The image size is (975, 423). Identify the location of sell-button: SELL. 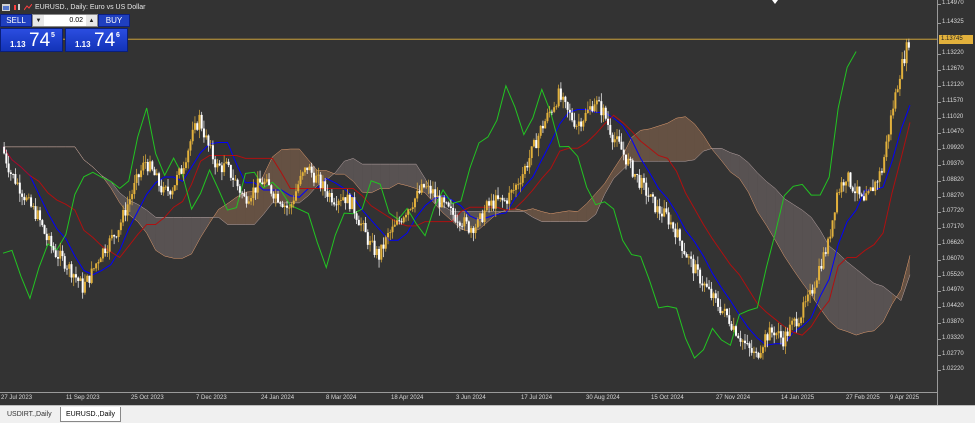
(16, 20).